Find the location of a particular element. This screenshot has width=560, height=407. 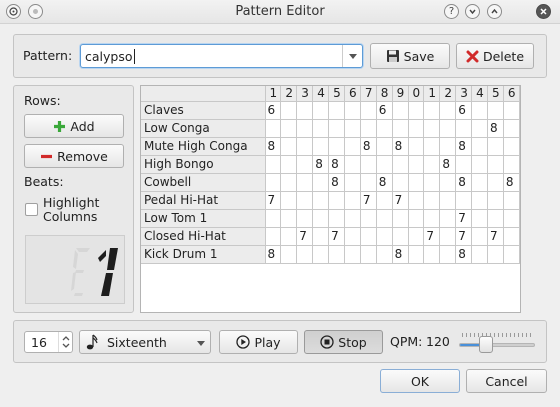

pattern-input: calypso is located at coordinates (109, 56).